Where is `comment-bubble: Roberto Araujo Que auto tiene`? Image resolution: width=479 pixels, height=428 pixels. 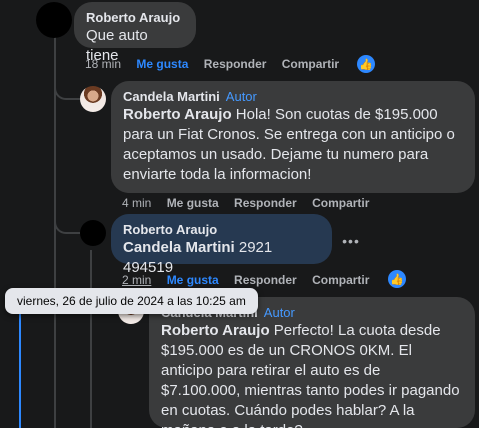
comment-bubble: Roberto Araujo Que auto tiene is located at coordinates (135, 33).